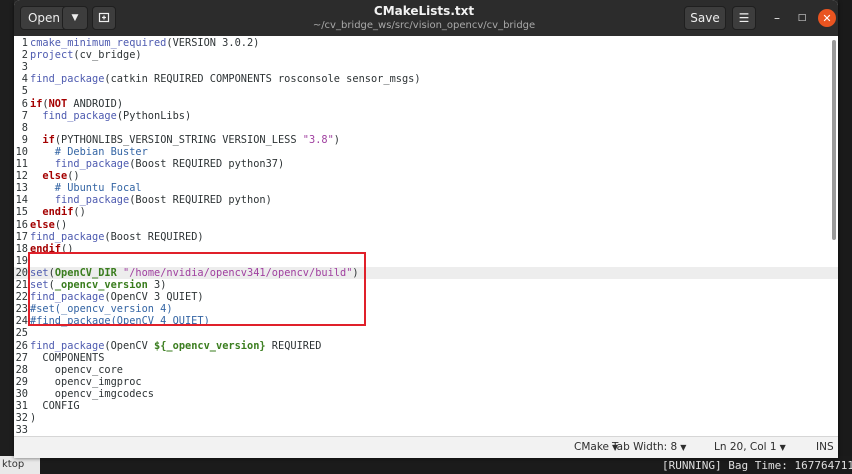 This screenshot has height=474, width=852. What do you see at coordinates (426, 67) in the screenshot?
I see `code-line: 3` at bounding box center [426, 67].